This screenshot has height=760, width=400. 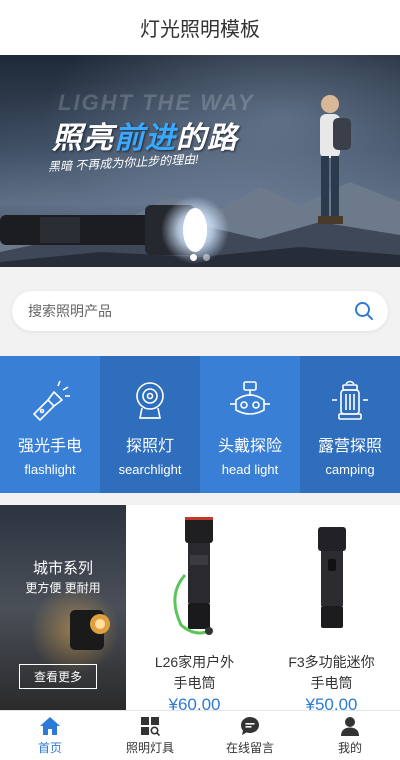 I want to click on headlamp-icon, so click(x=250, y=398).